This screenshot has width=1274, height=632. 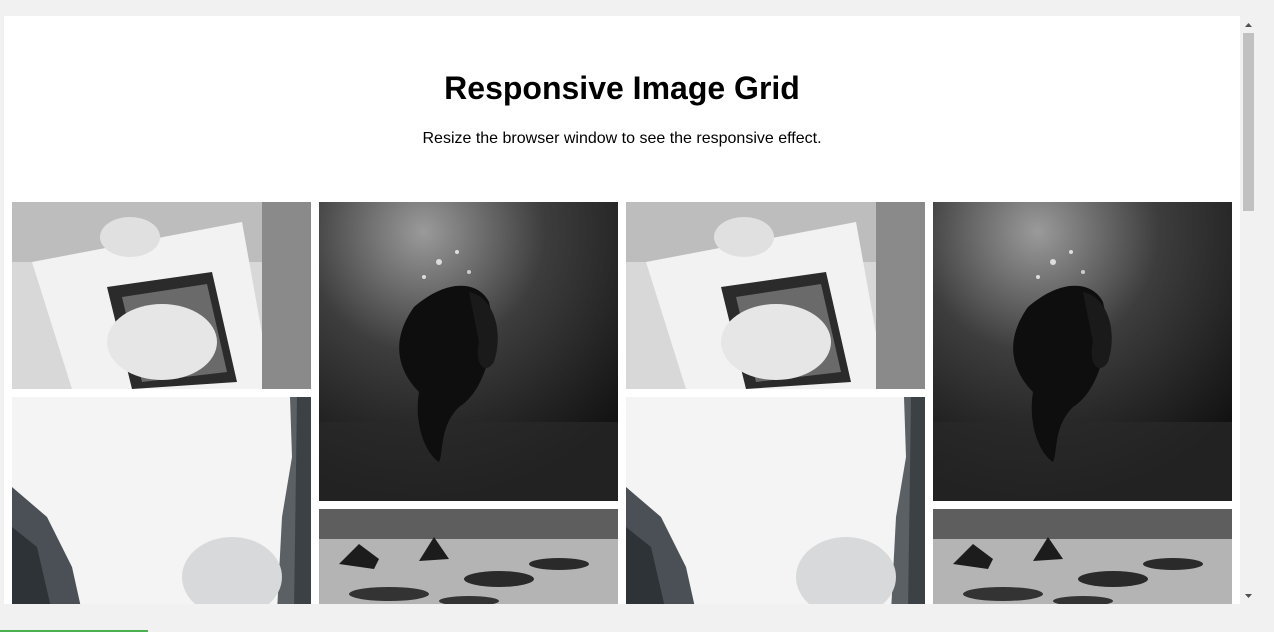 What do you see at coordinates (1248, 595) in the screenshot?
I see `scroll-down-arrow-icon` at bounding box center [1248, 595].